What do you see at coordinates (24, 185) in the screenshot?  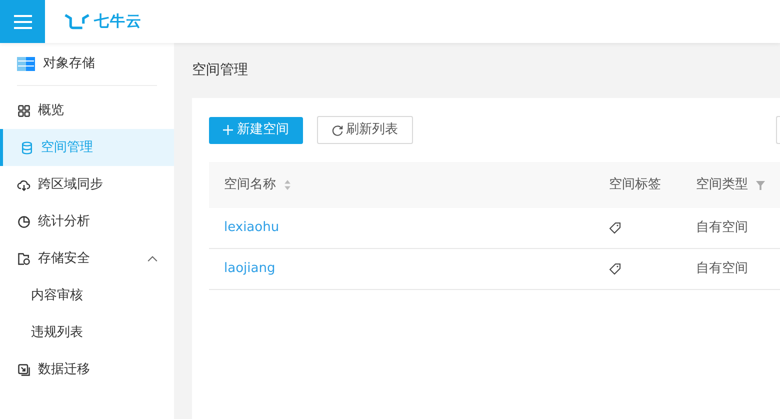 I see `cloud-icon` at bounding box center [24, 185].